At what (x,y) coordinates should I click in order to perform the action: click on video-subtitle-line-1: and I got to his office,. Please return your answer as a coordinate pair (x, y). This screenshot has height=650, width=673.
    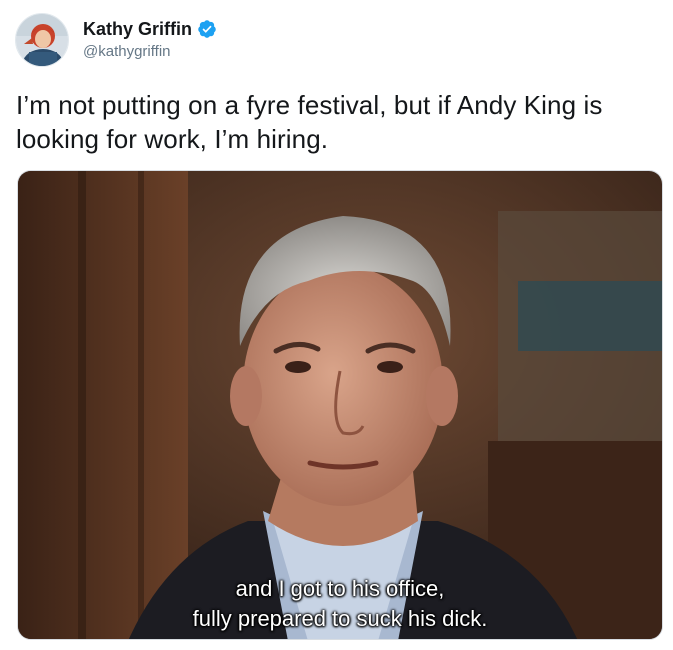
    Looking at the image, I should click on (340, 588).